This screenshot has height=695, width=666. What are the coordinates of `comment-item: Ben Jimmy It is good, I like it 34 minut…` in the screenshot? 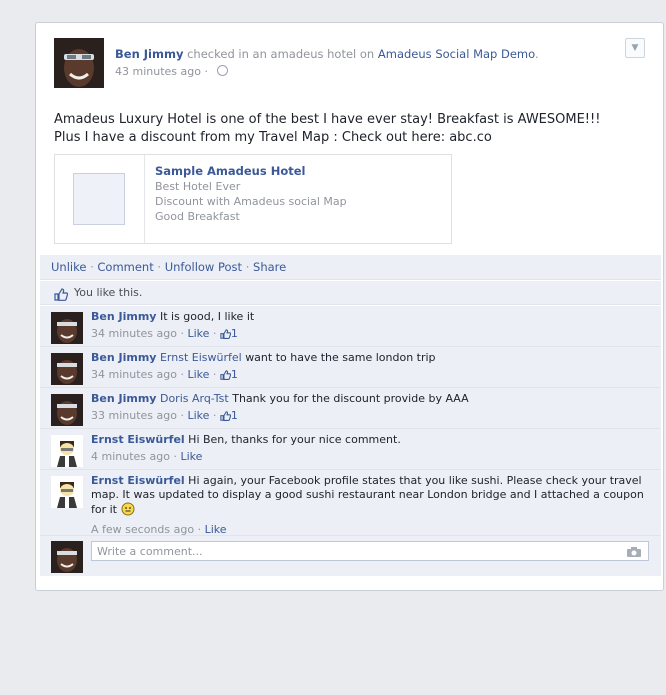 It's located at (350, 326).